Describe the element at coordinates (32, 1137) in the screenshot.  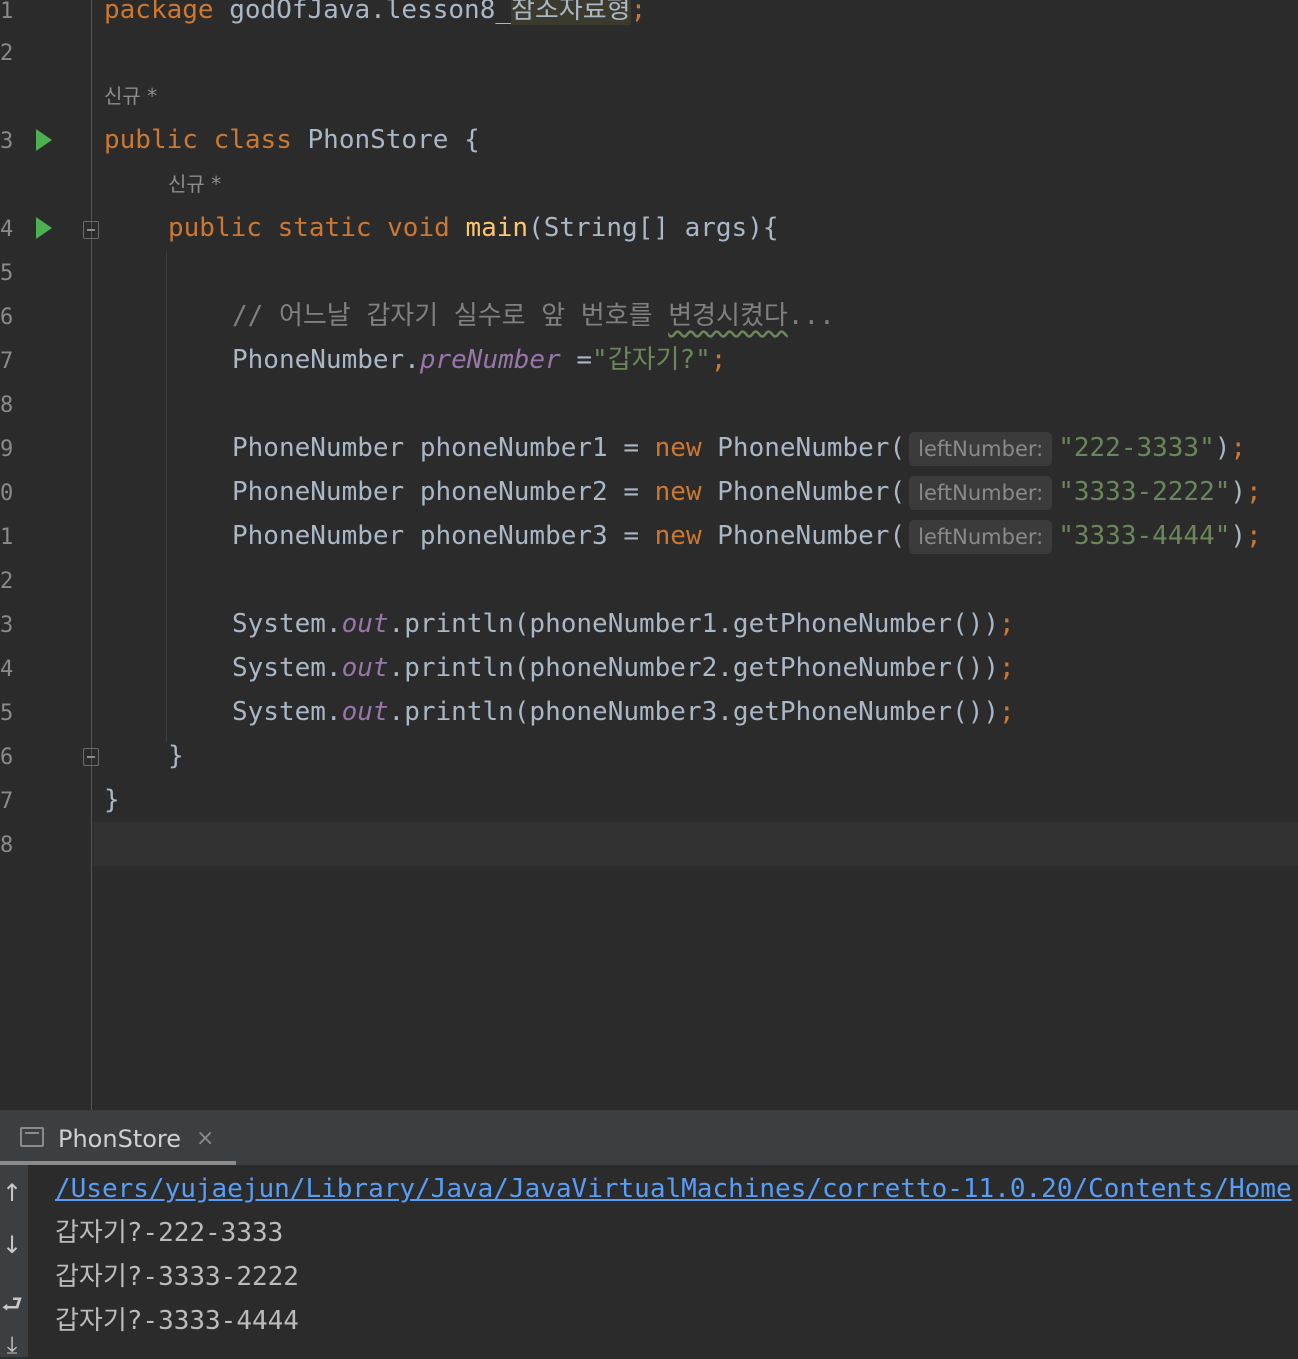
I see `console-icon` at that location.